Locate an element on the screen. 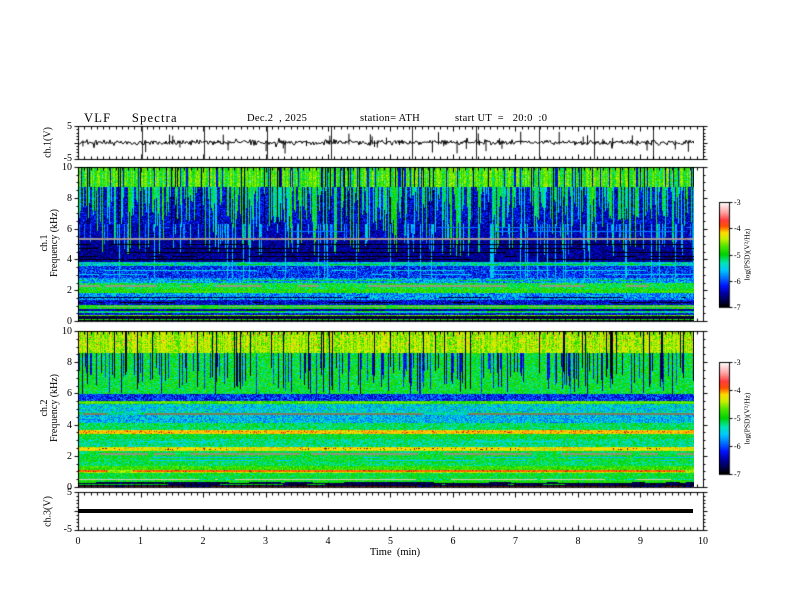 The width and height of the screenshot is (792, 612). colorbar2-tick-label: -5 is located at coordinates (737, 418).